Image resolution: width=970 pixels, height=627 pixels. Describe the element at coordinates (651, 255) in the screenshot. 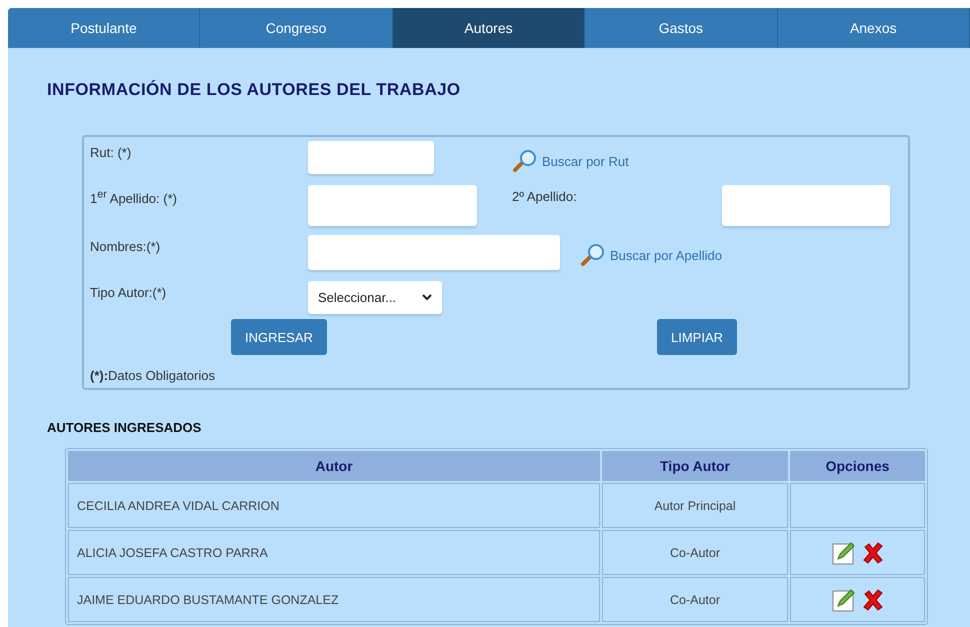

I see `search-link: Buscar por Apellido` at that location.